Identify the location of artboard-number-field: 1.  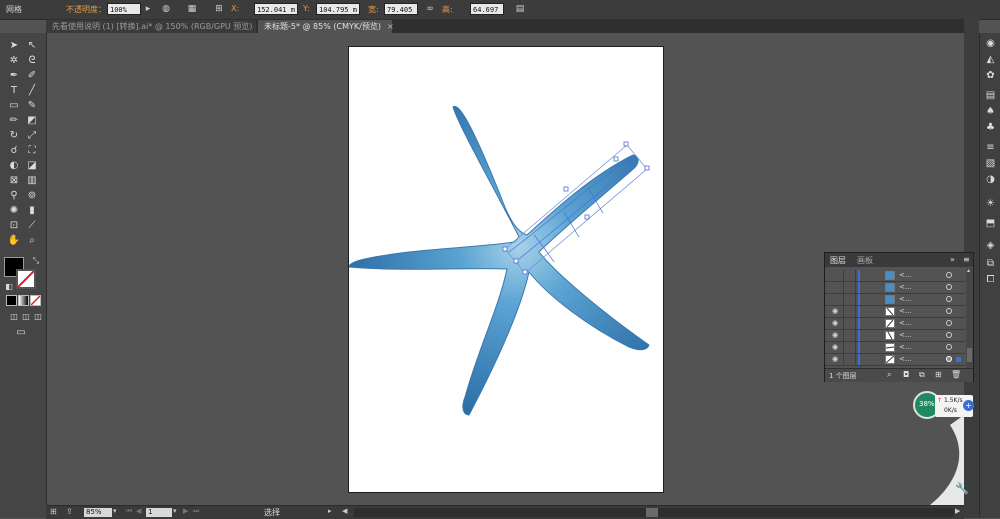
(159, 512).